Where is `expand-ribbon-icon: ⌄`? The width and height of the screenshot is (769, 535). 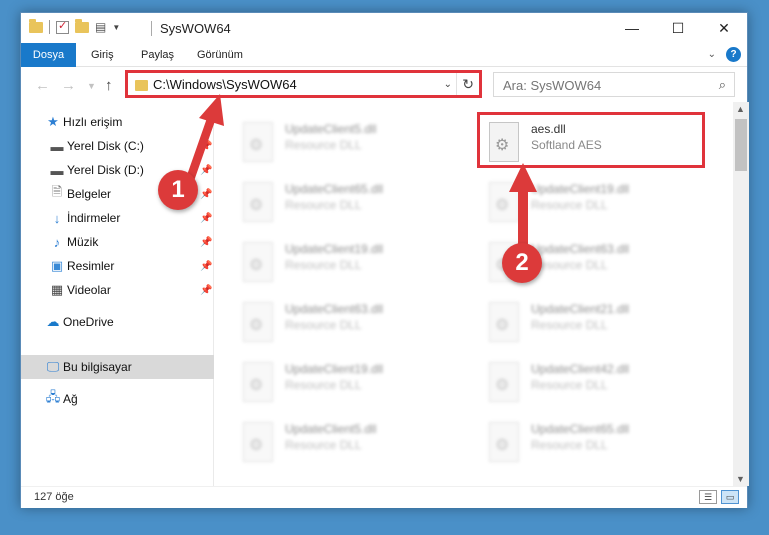 expand-ribbon-icon: ⌄ is located at coordinates (712, 54).